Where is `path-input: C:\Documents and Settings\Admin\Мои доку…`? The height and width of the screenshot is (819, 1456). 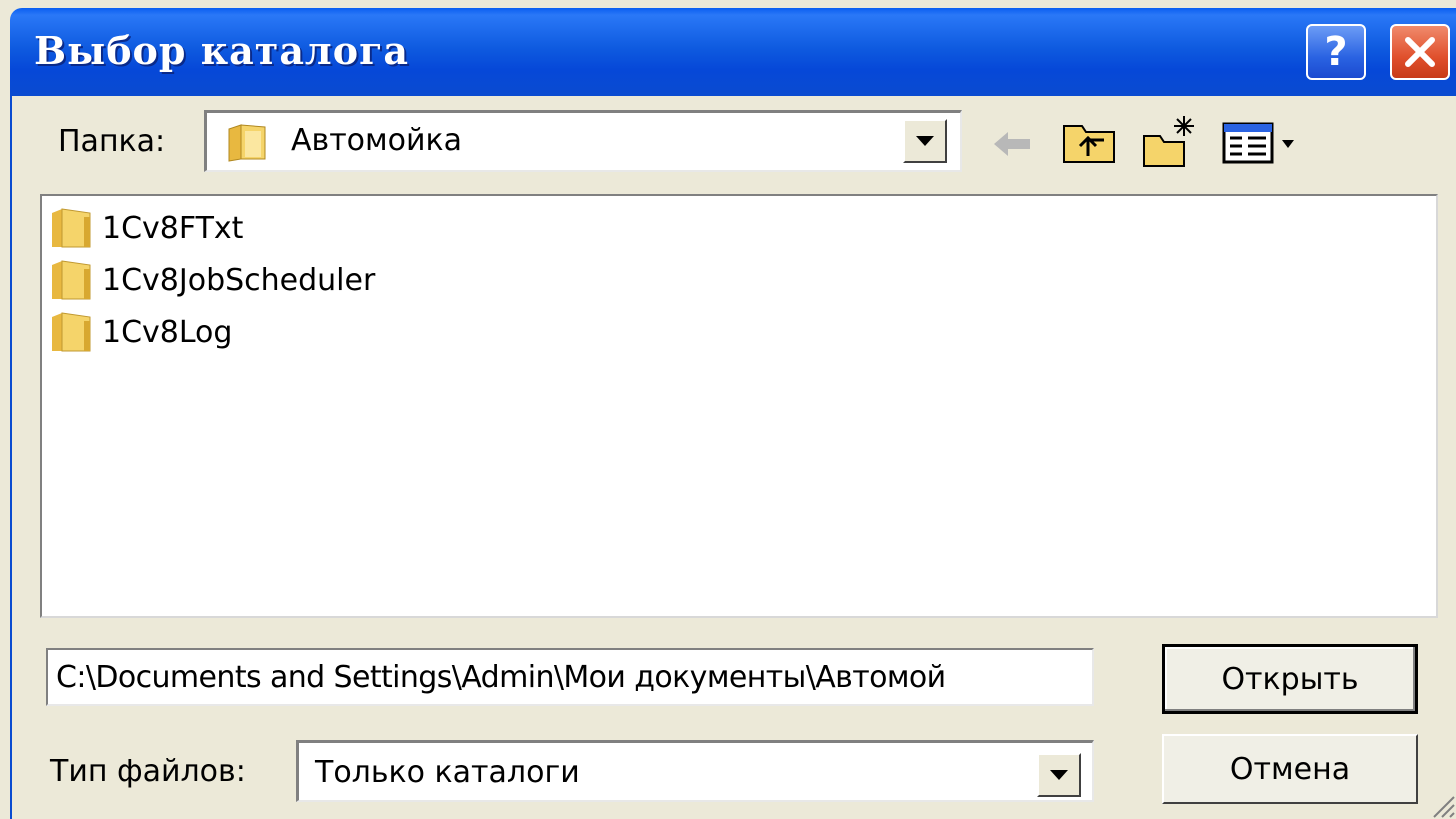 path-input: C:\Documents and Settings\Admin\Мои доку… is located at coordinates (570, 677).